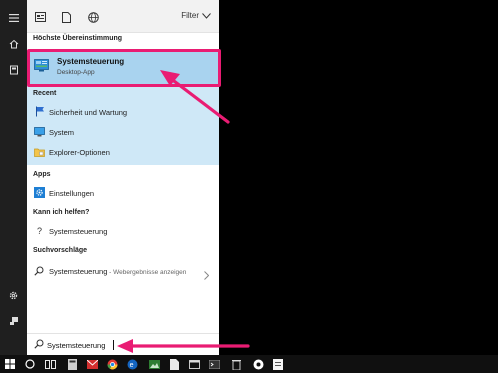 The image size is (498, 373). Describe the element at coordinates (76, 72) in the screenshot. I see `best-match-subtitle: Desktop-App` at that location.